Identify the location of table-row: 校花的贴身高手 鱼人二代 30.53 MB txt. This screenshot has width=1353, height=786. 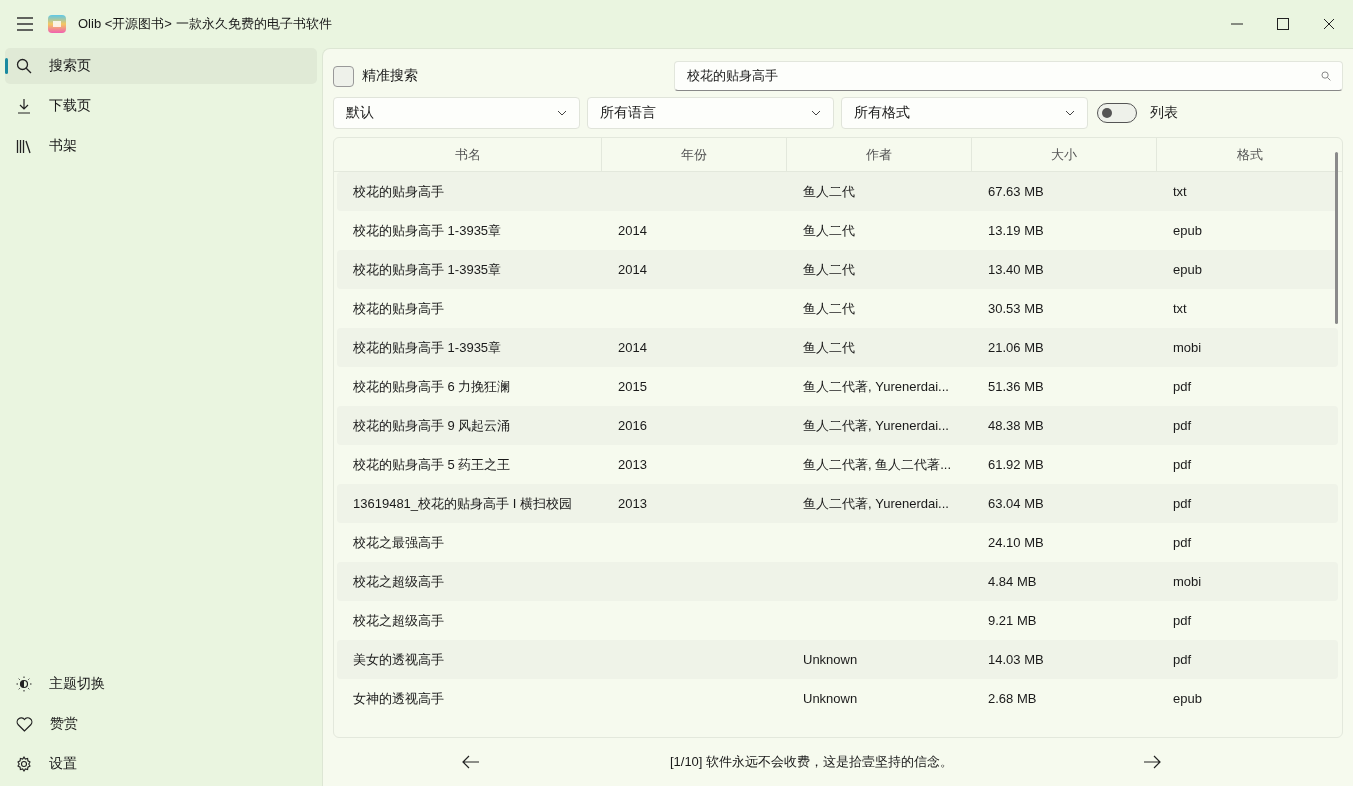
(837, 308).